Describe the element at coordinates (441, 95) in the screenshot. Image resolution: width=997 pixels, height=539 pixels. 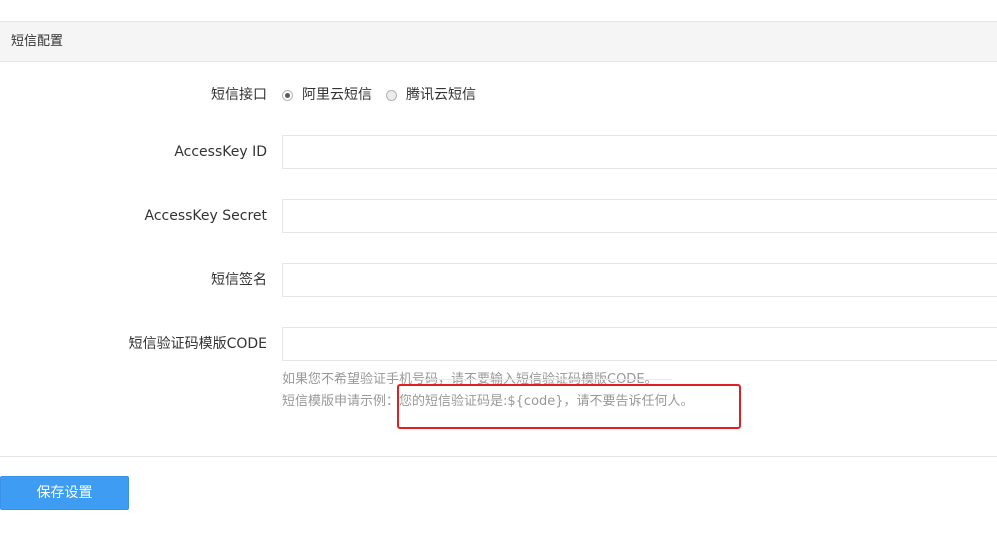
I see `radio-tencent-label: 腾讯云短信` at that location.